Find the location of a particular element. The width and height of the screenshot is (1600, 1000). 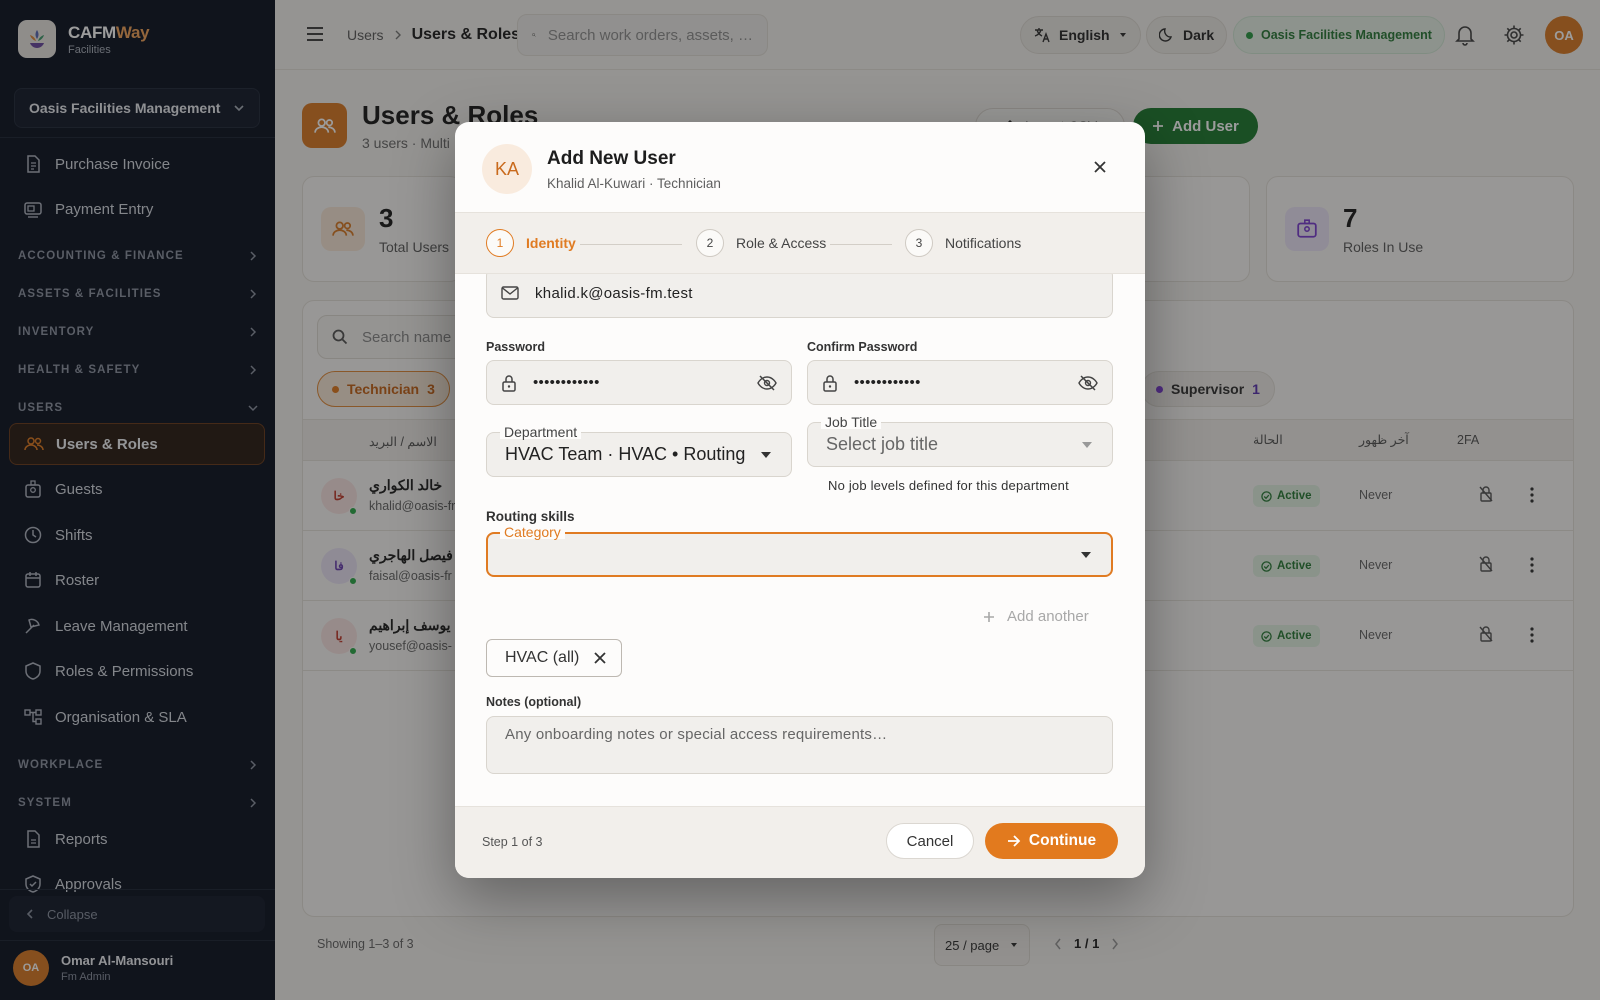

continue-button: Continue is located at coordinates (1051, 841).